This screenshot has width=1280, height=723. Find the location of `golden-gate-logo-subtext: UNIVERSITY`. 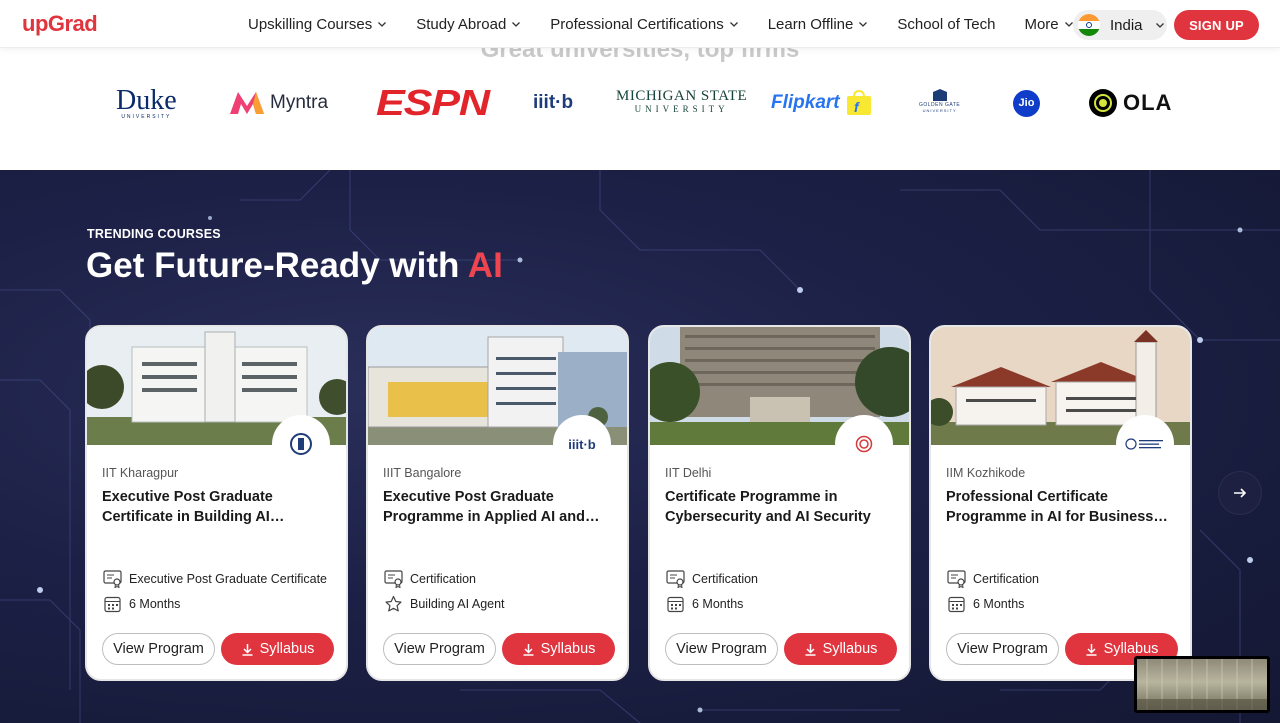

golden-gate-logo-subtext: UNIVERSITY is located at coordinates (939, 110).